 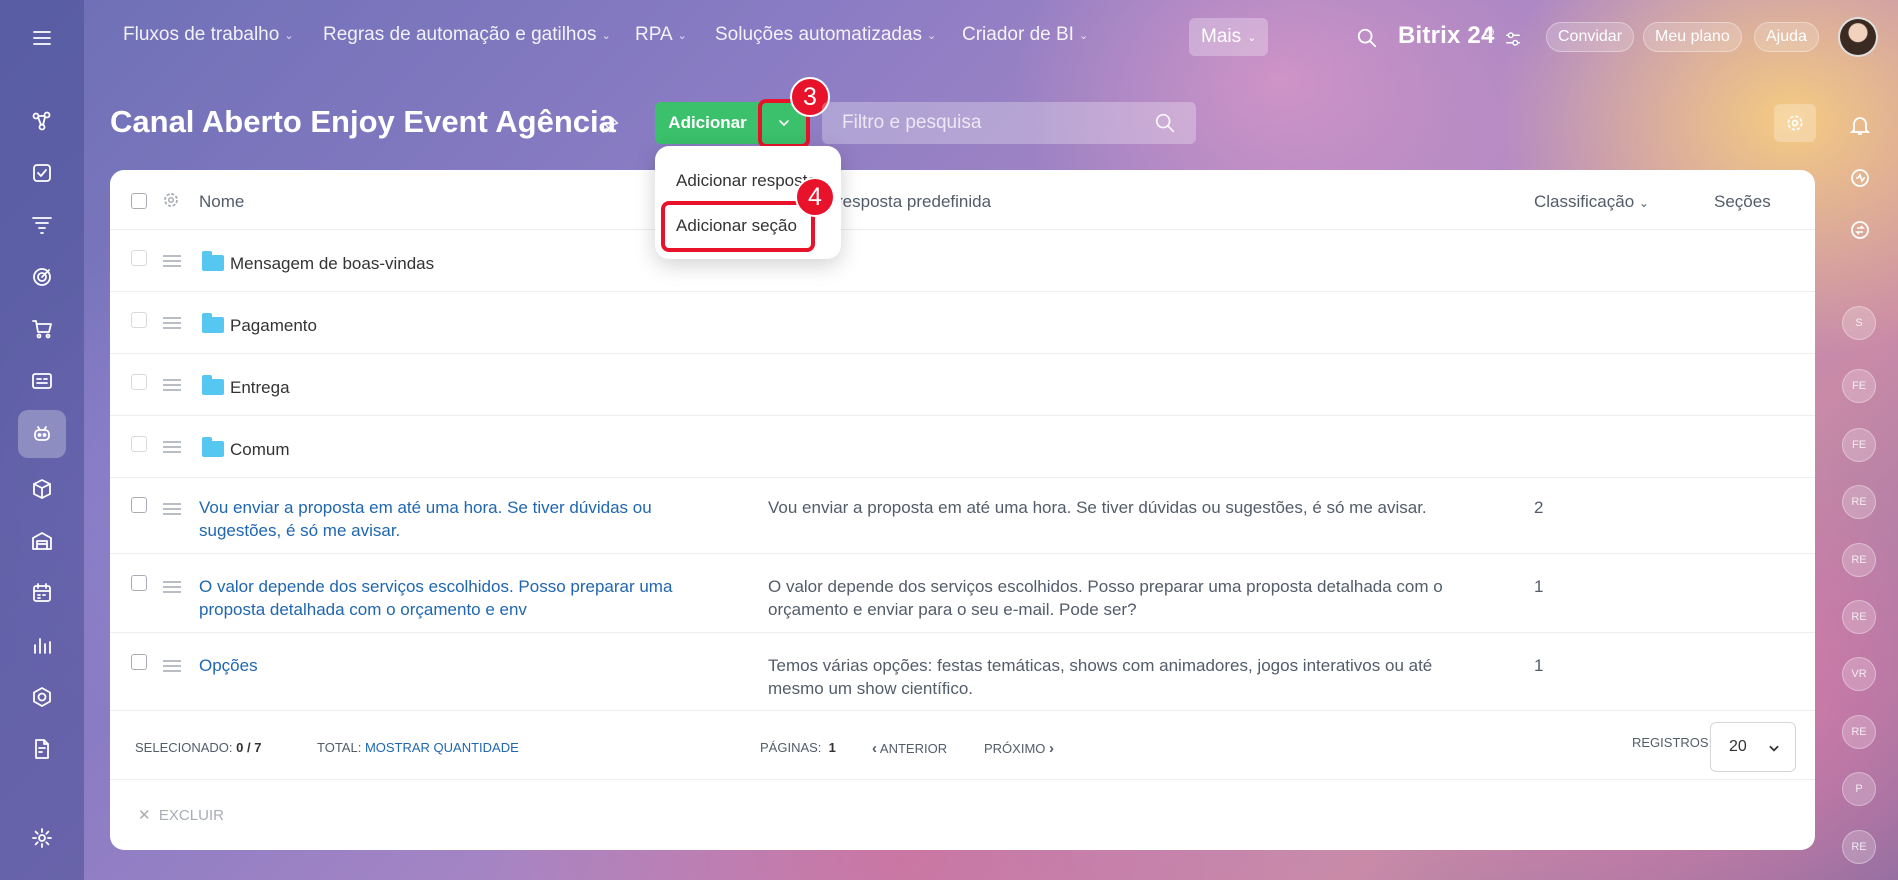 What do you see at coordinates (982, 123) in the screenshot?
I see `search-input` at bounding box center [982, 123].